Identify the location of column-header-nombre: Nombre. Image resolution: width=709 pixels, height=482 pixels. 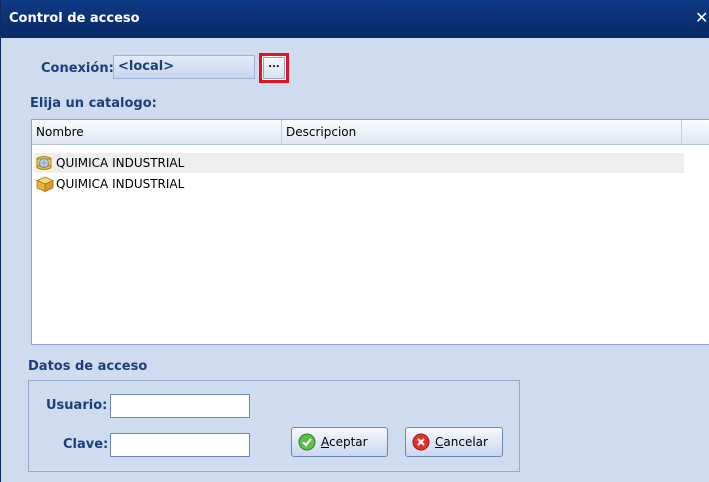
(157, 132).